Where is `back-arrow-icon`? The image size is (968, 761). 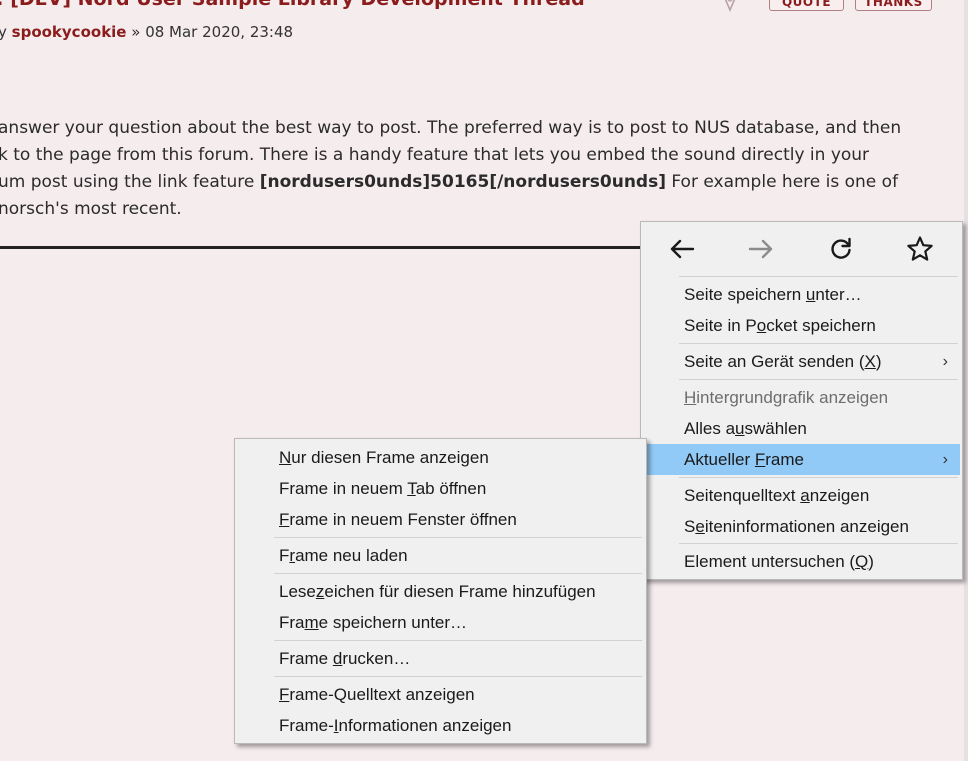 back-arrow-icon is located at coordinates (682, 249).